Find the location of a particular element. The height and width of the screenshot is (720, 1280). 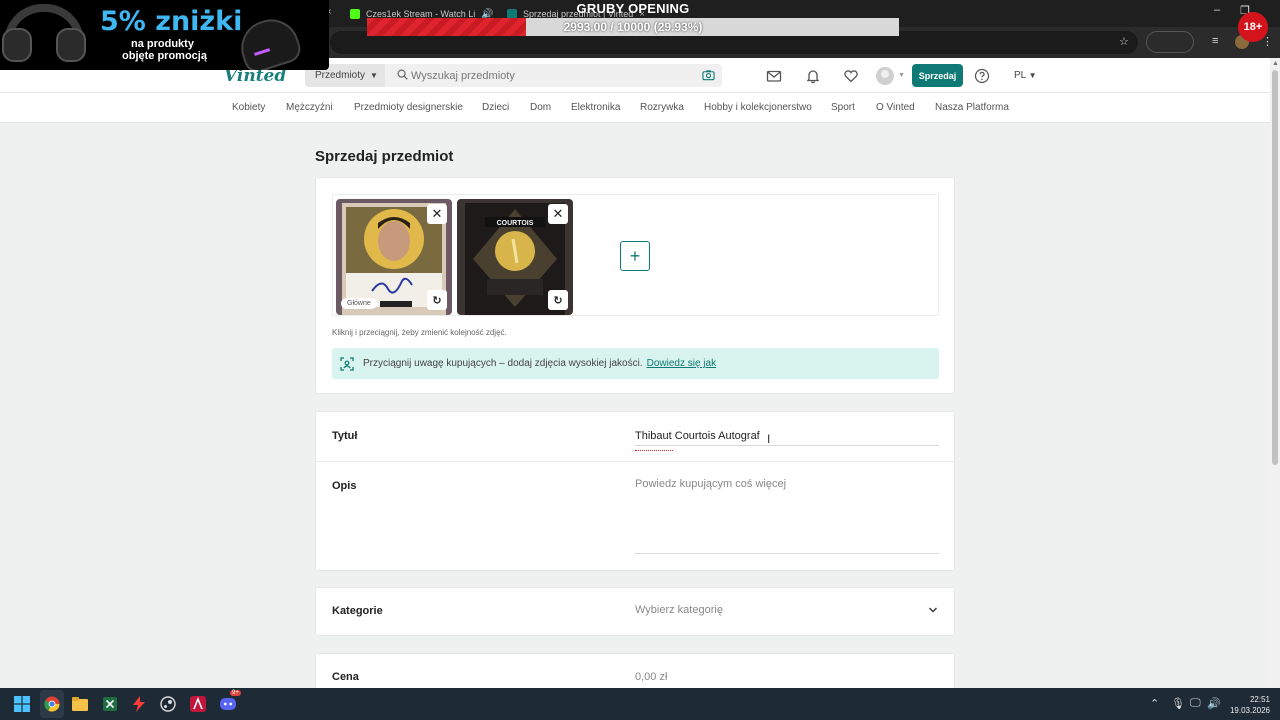

microphone-icon: 🎙 is located at coordinates (1178, 703).